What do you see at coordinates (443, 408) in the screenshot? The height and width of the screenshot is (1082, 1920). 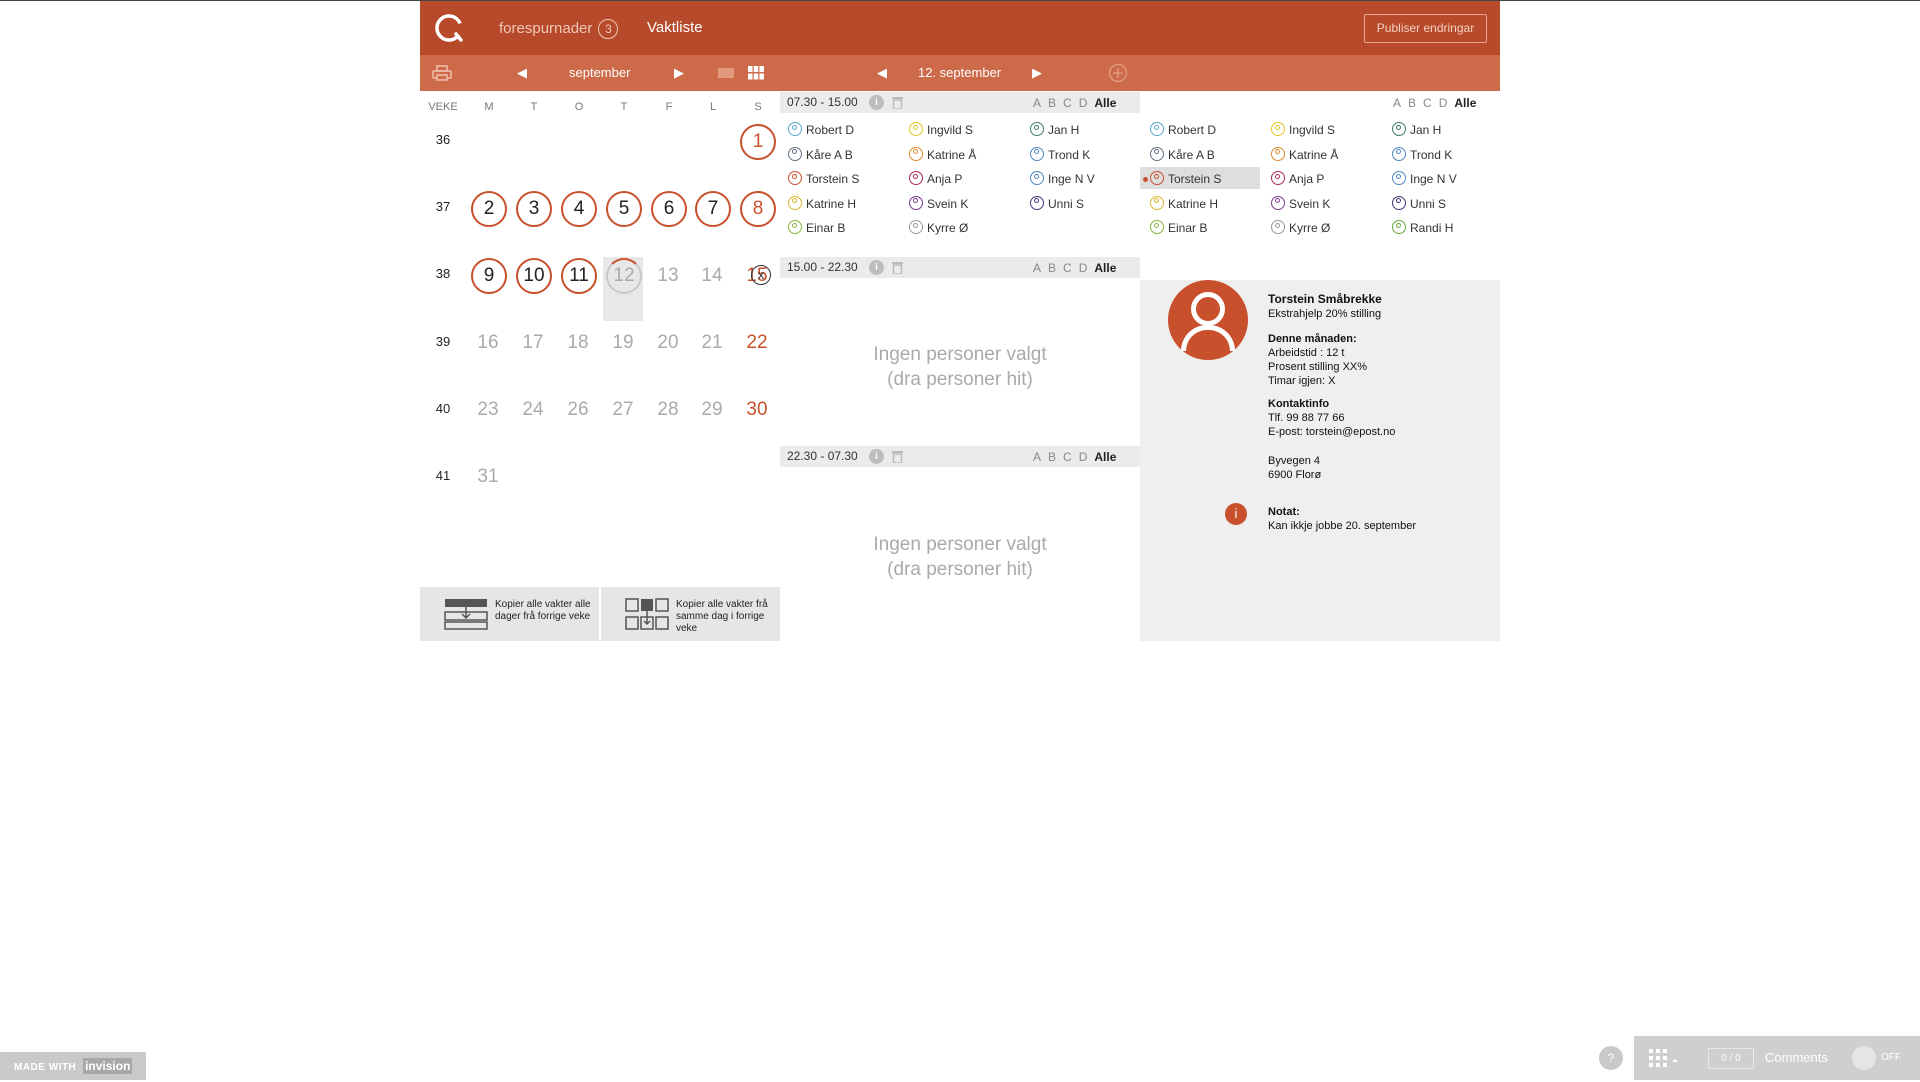 I see `week-number: 40` at bounding box center [443, 408].